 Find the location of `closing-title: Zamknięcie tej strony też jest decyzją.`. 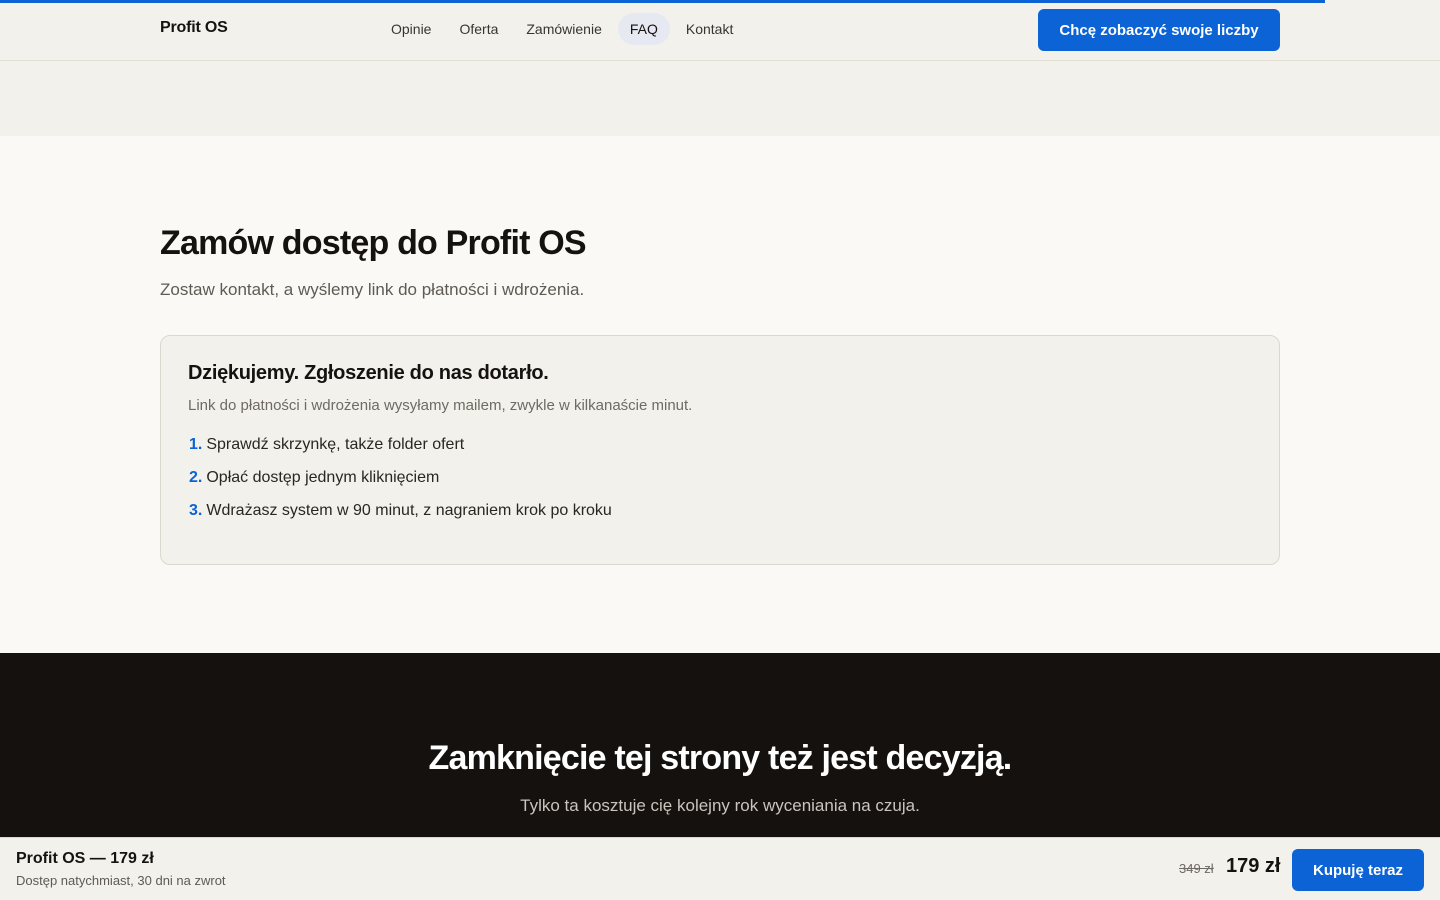

closing-title: Zamknięcie tej strony też jest decyzją. is located at coordinates (720, 758).